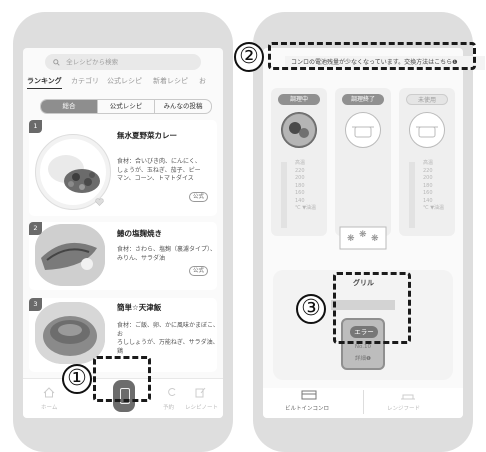  What do you see at coordinates (123, 62) in the screenshot?
I see `search-input: 全レシピから検索` at bounding box center [123, 62].